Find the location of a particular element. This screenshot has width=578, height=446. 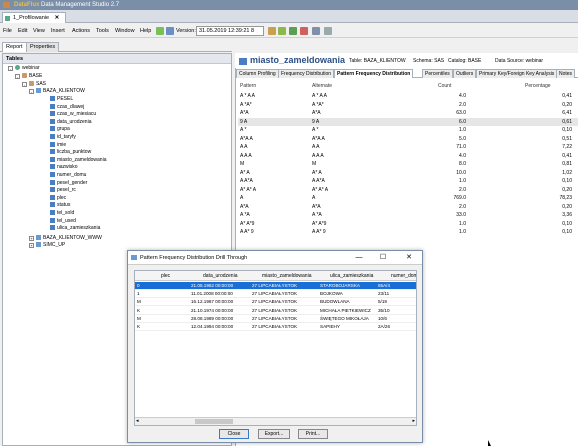

tab-percentiles: Percentiles is located at coordinates (437, 73).